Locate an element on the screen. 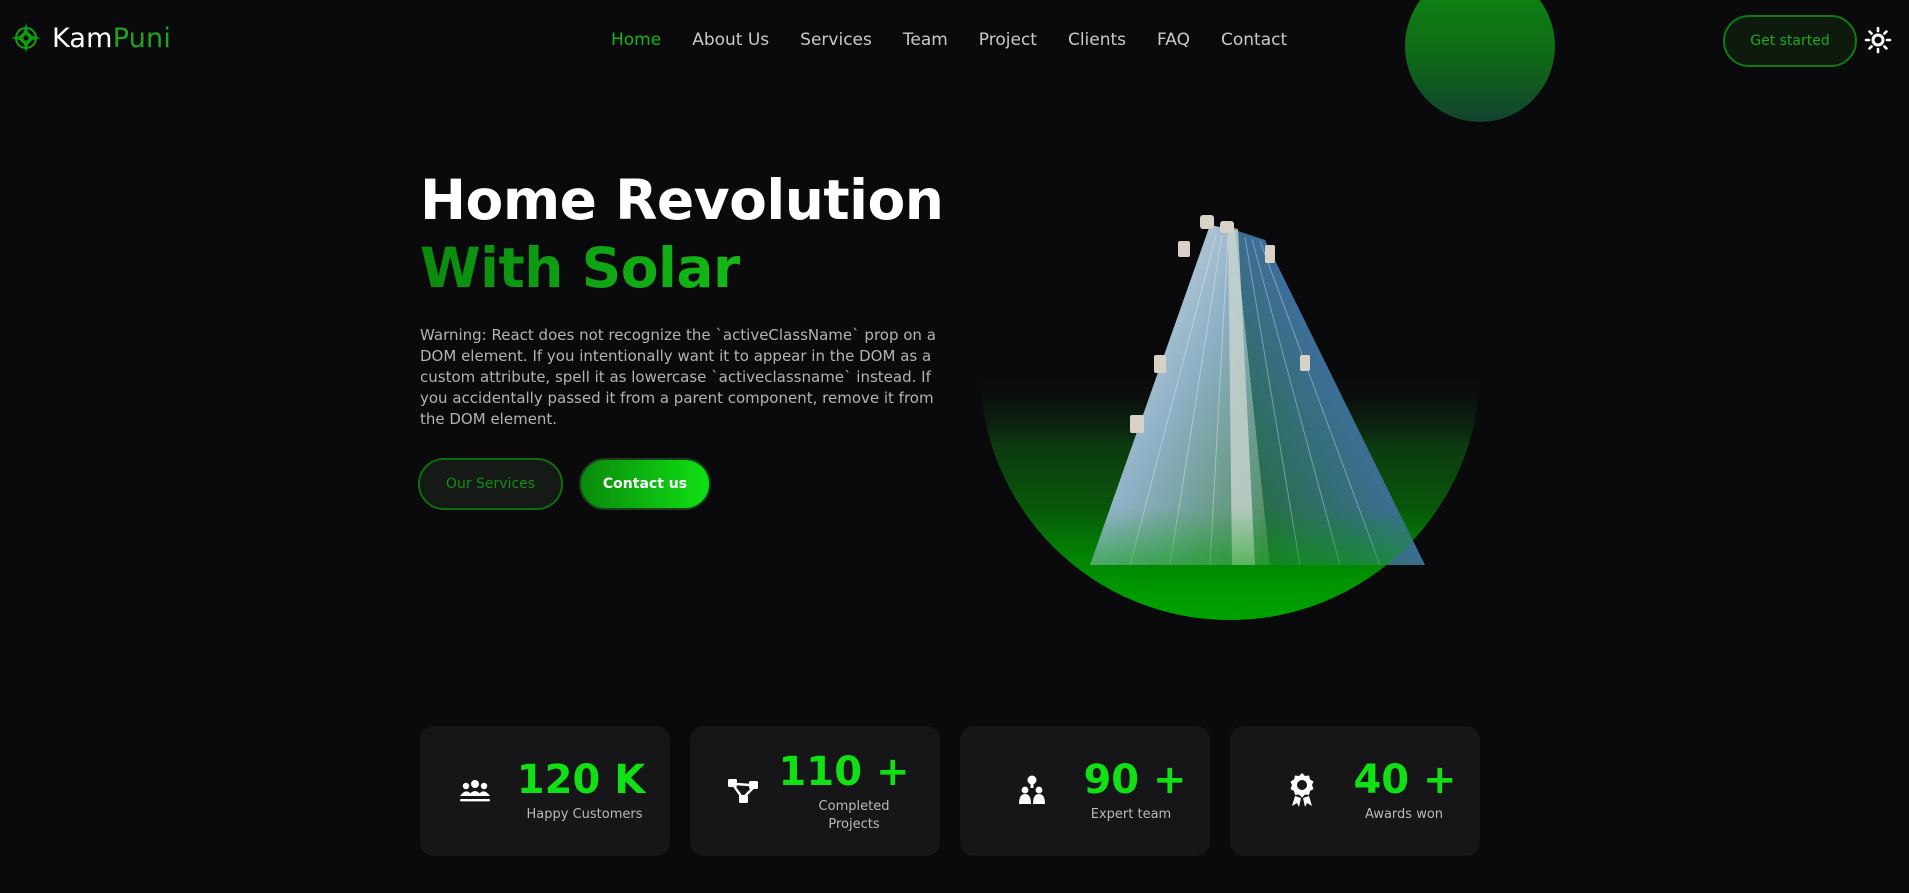  brand-name-part1: Kam is located at coordinates (82, 38).